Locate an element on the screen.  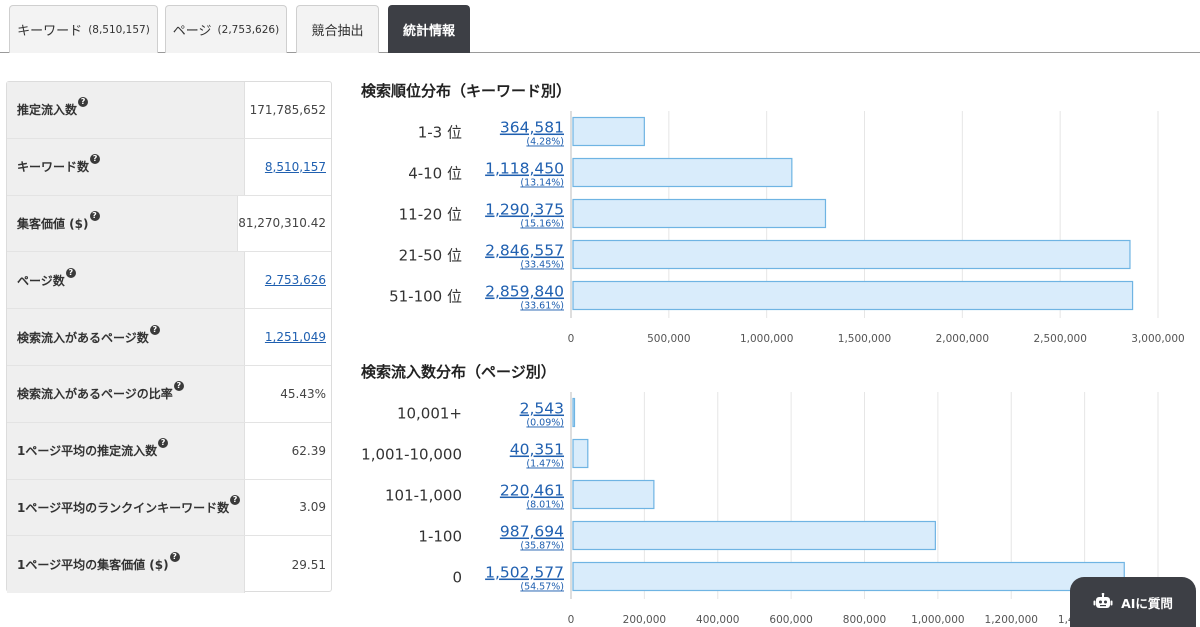
tab-pages: ページ (2,753,626) is located at coordinates (226, 29).